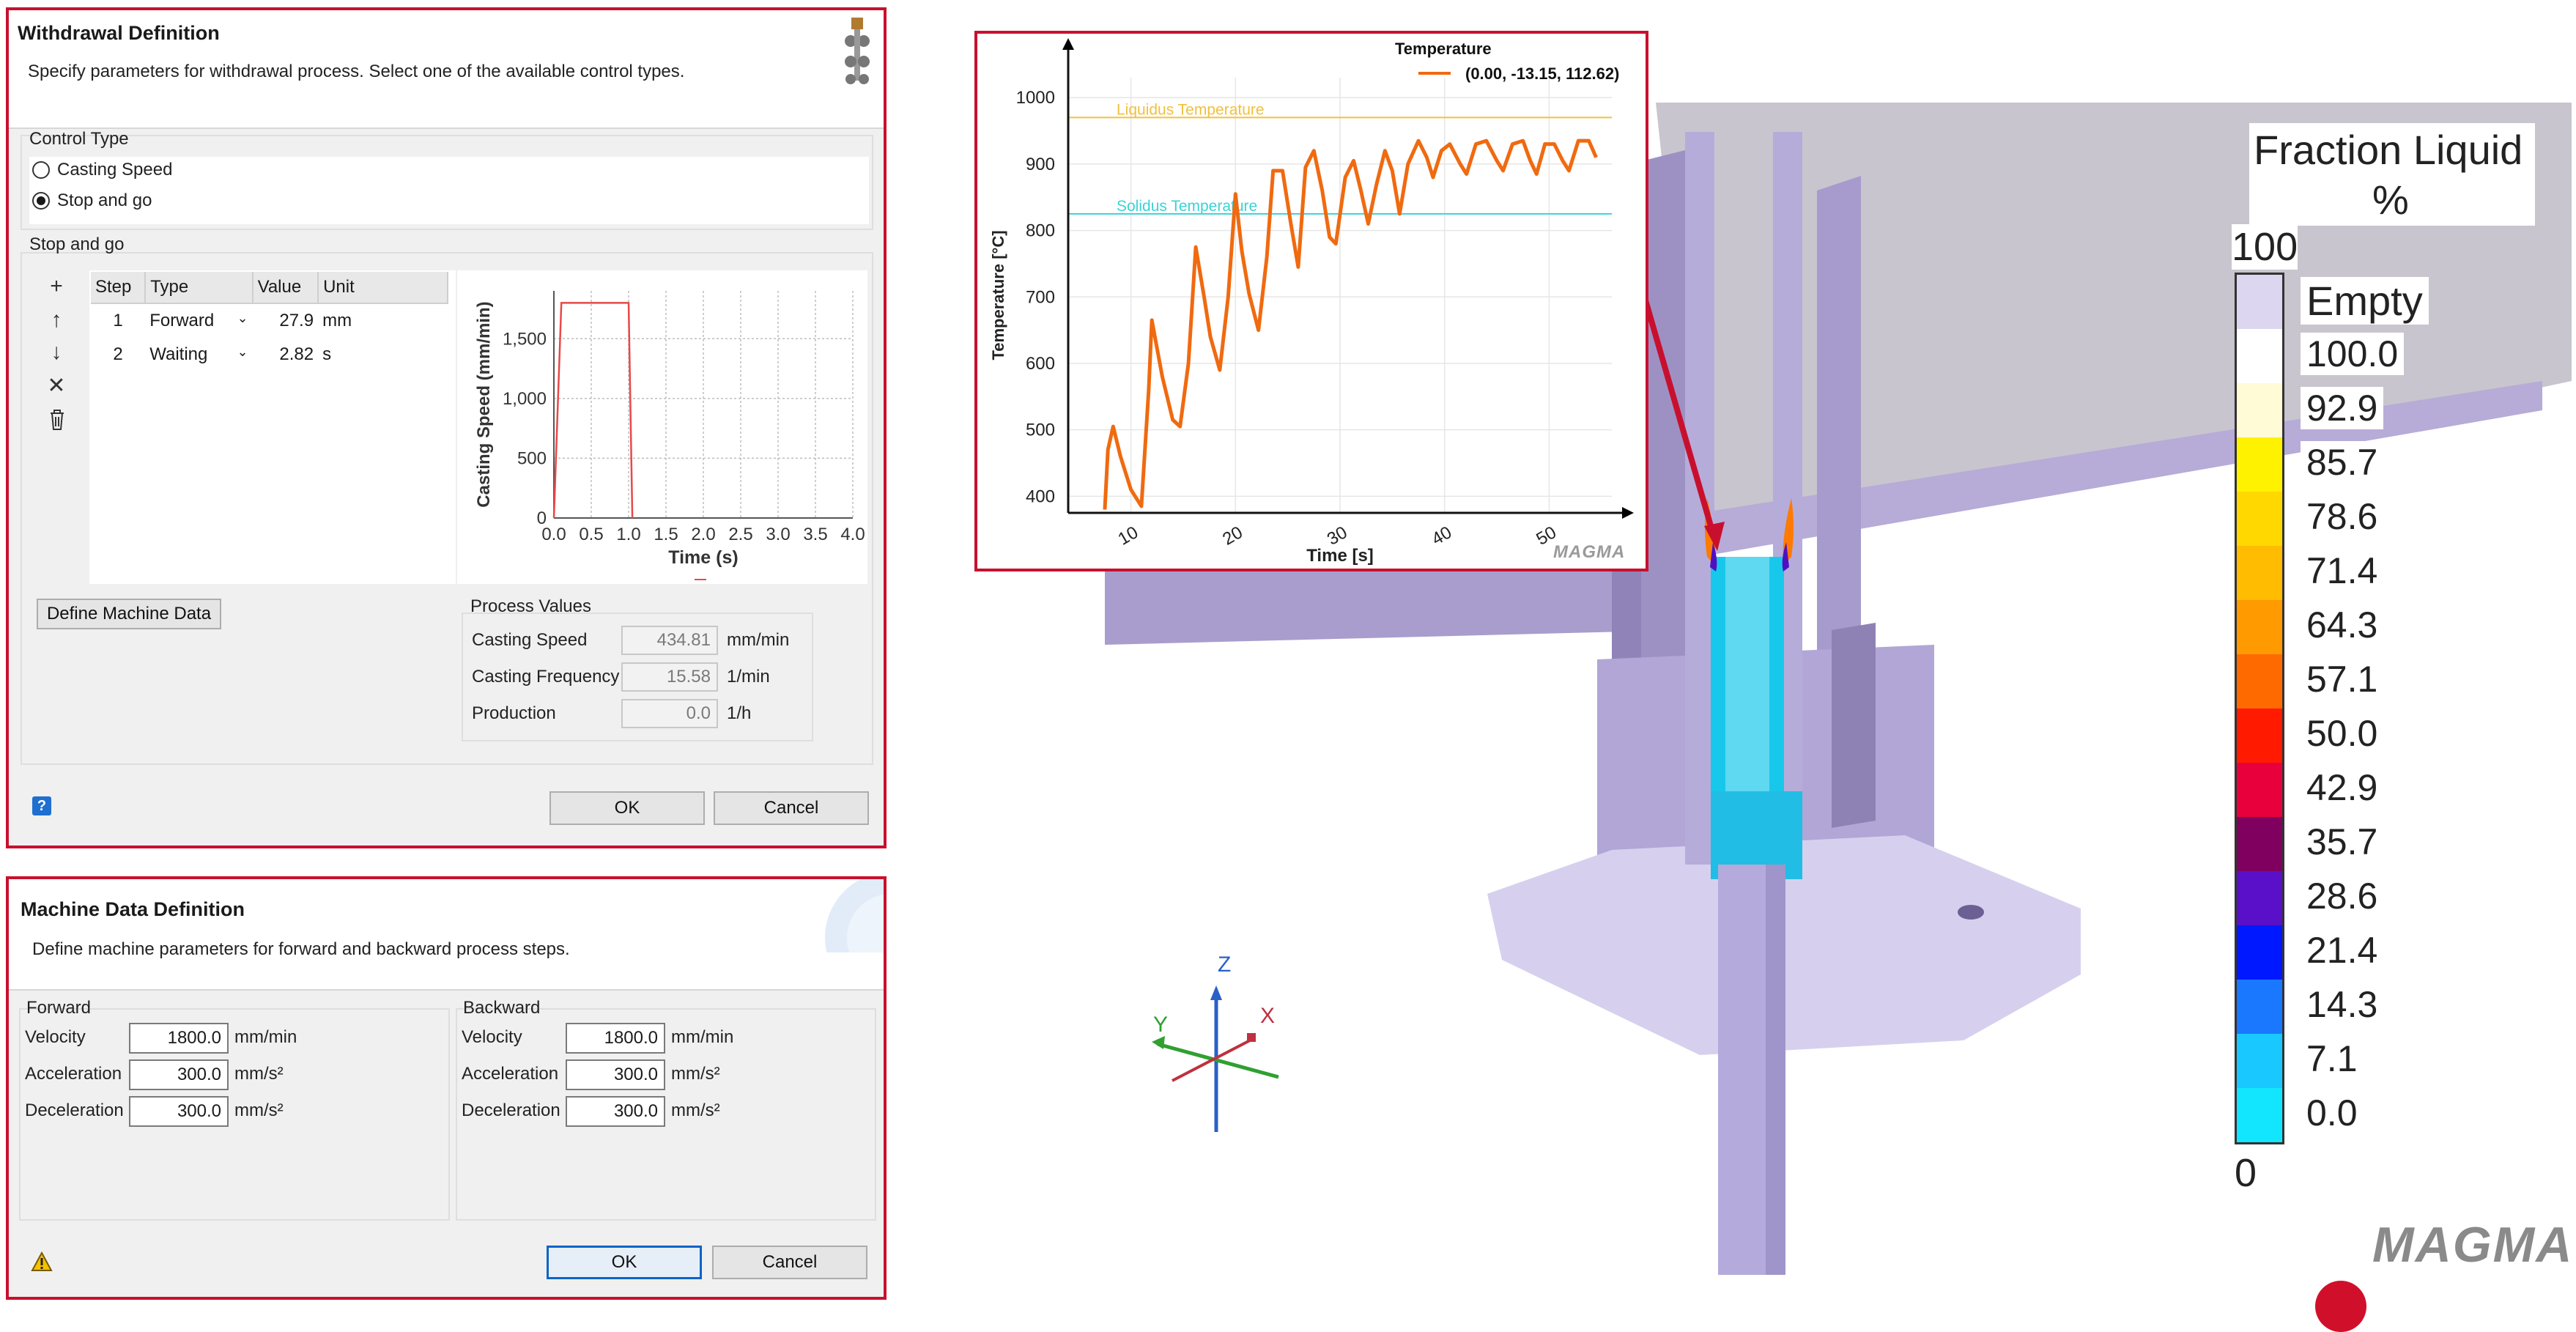  What do you see at coordinates (703, 557) in the screenshot?
I see `x-axis-label: Time (s)` at bounding box center [703, 557].